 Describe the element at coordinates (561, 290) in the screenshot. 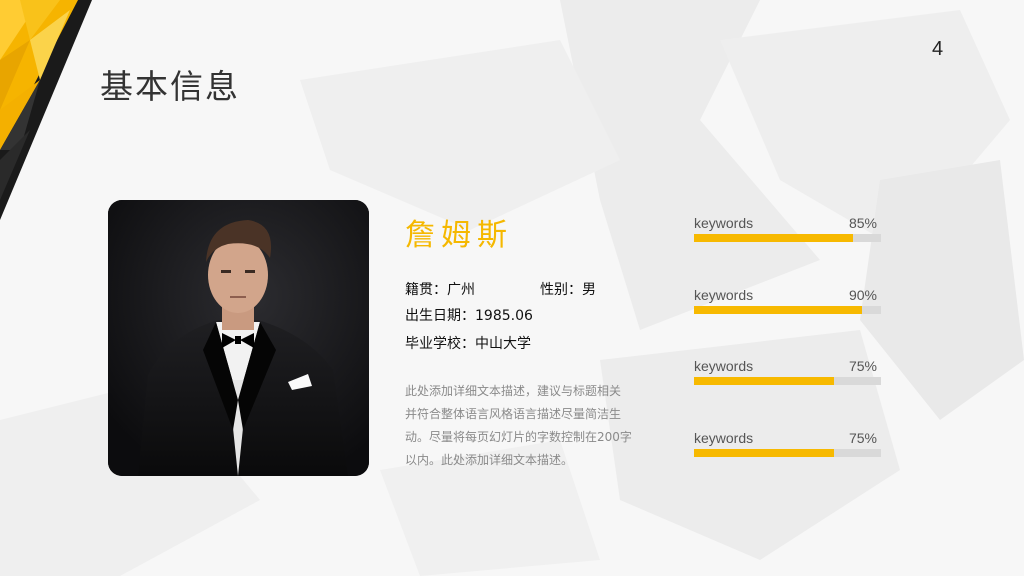

I see `gender-label: 性别：` at that location.